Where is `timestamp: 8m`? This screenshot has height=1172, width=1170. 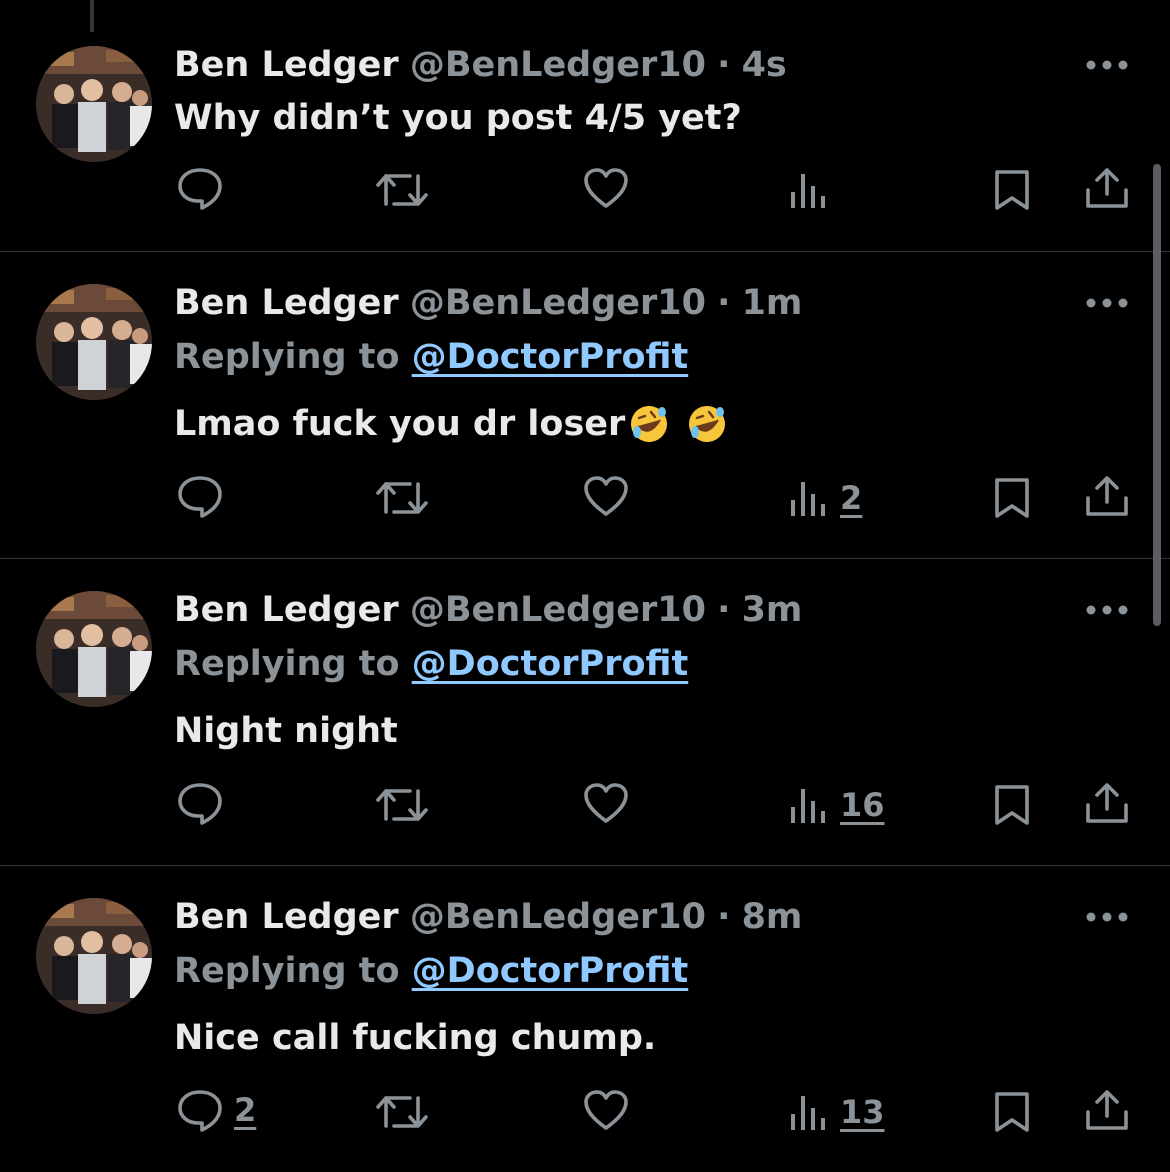
timestamp: 8m is located at coordinates (772, 917).